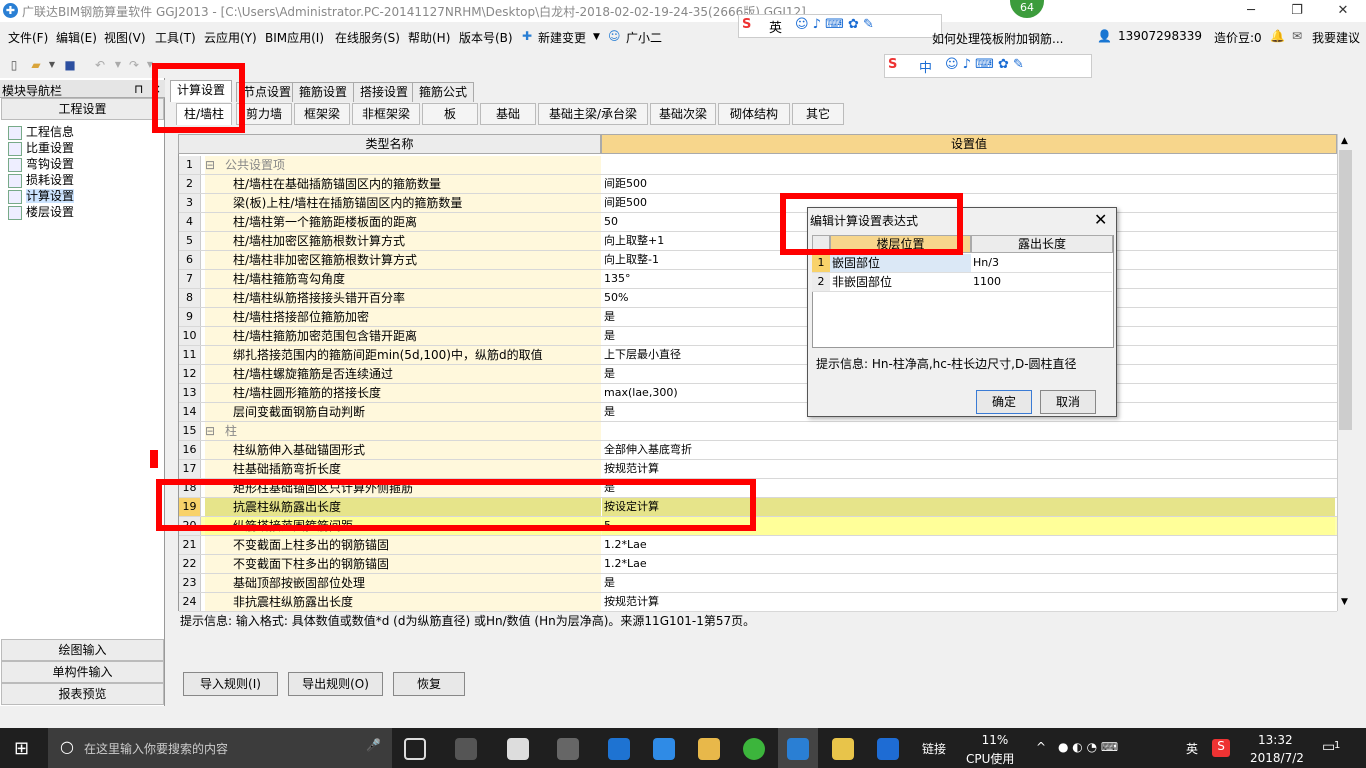 The width and height of the screenshot is (1366, 768). I want to click on glodon-g-icon, so click(888, 749).